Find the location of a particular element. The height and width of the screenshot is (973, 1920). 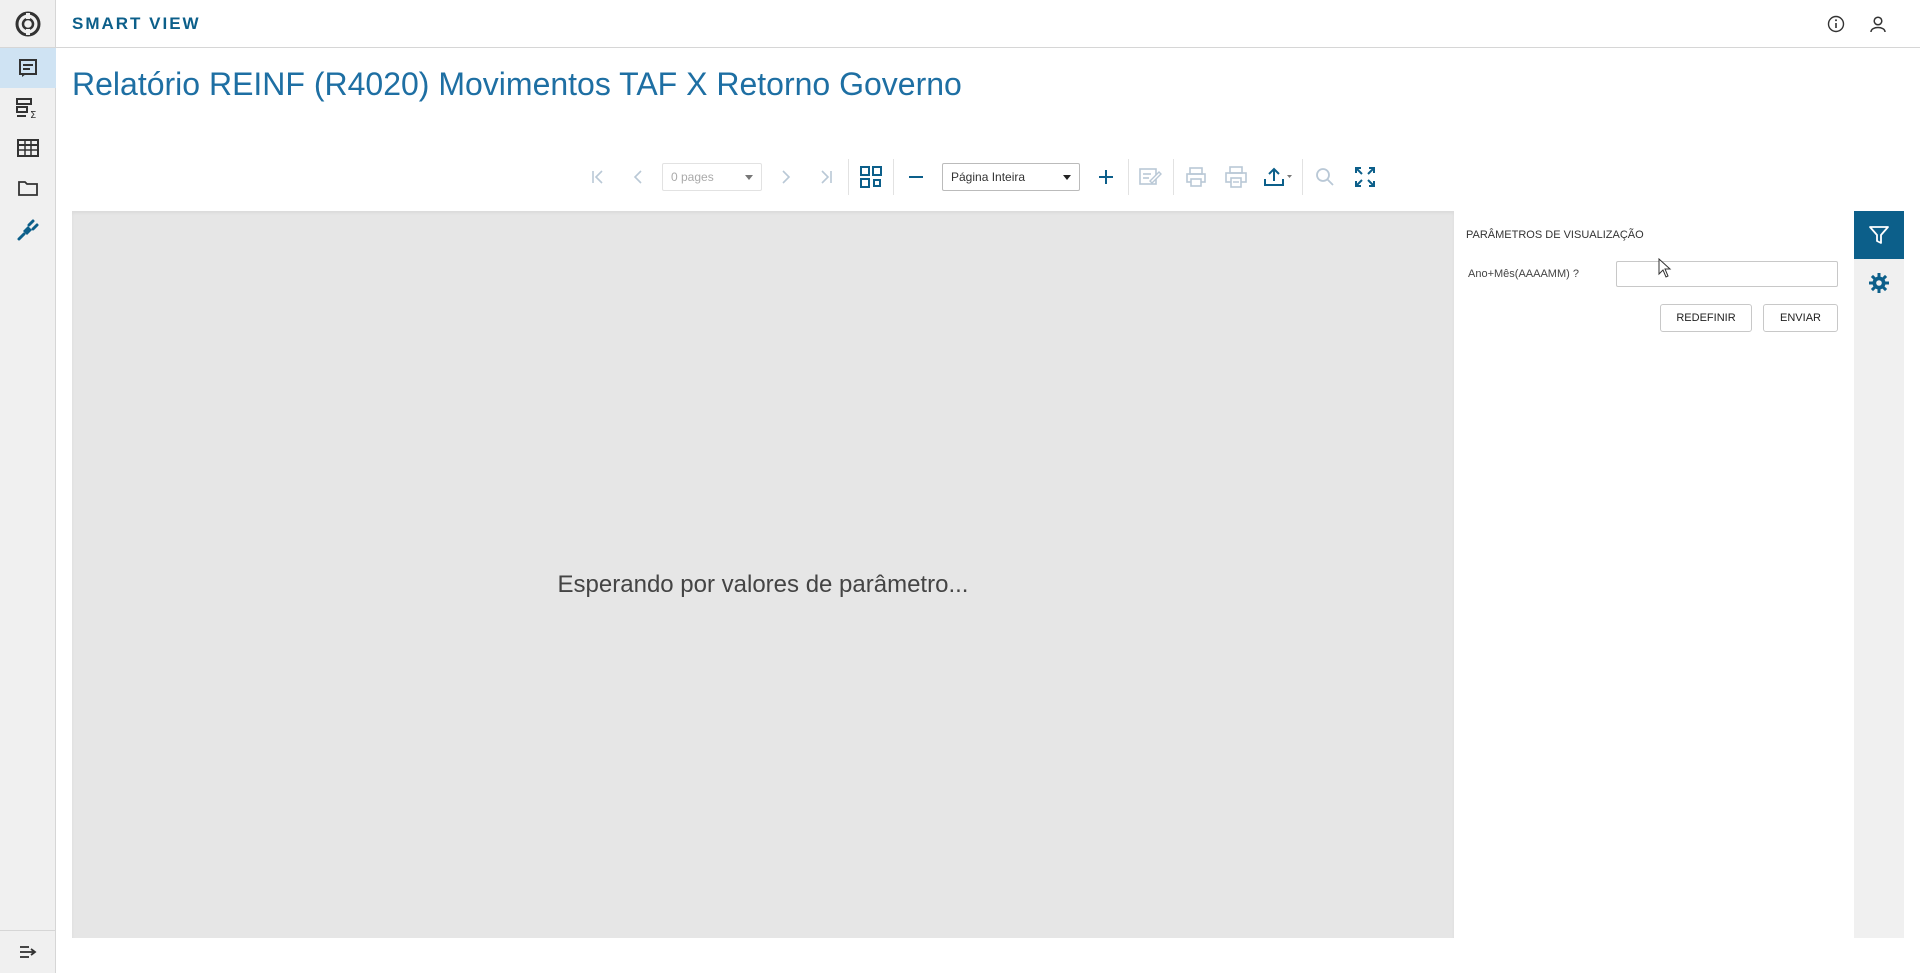

chevron-right-icon is located at coordinates (786, 177).